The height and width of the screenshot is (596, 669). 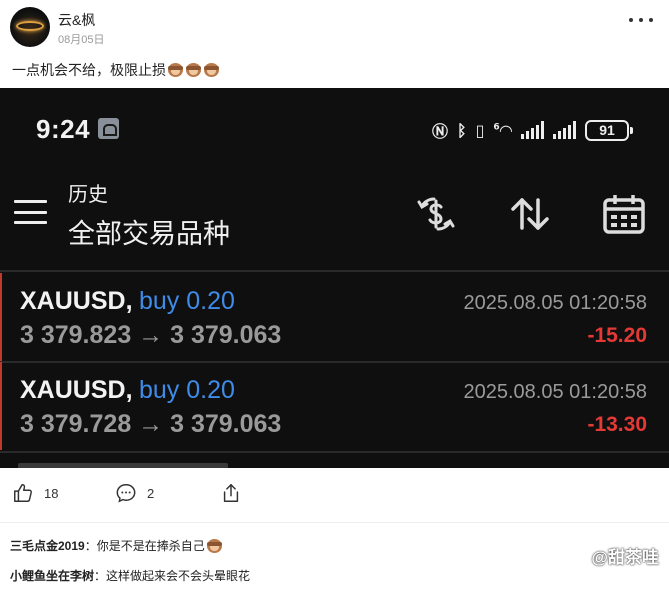 What do you see at coordinates (52, 575) in the screenshot?
I see `comment-author: 小鲤鱼坐在李树` at bounding box center [52, 575].